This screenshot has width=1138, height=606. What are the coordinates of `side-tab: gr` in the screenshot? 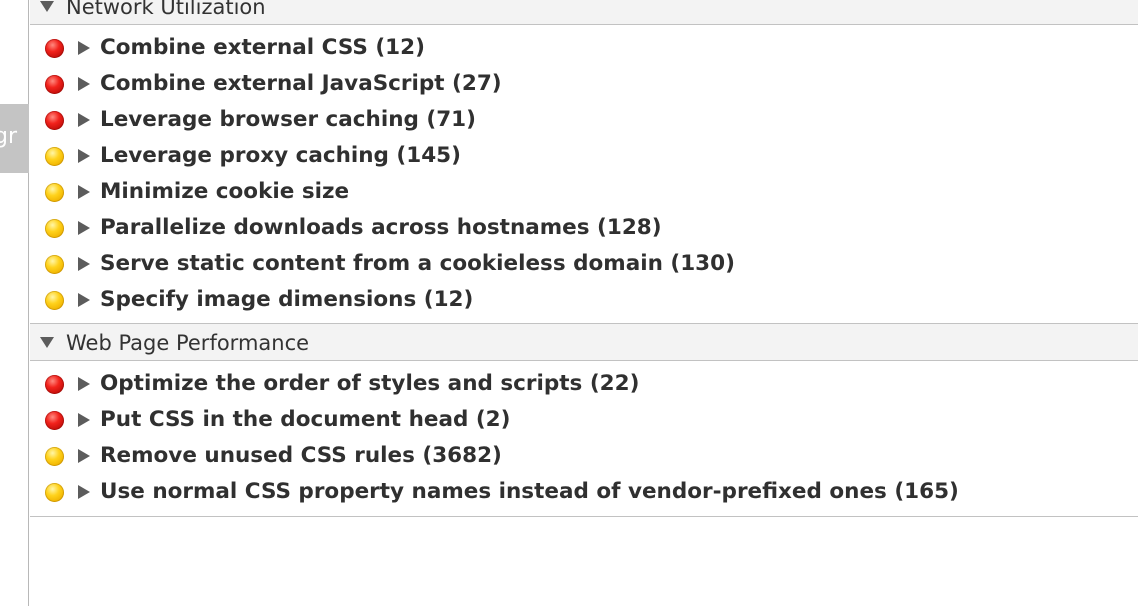 It's located at (14, 138).